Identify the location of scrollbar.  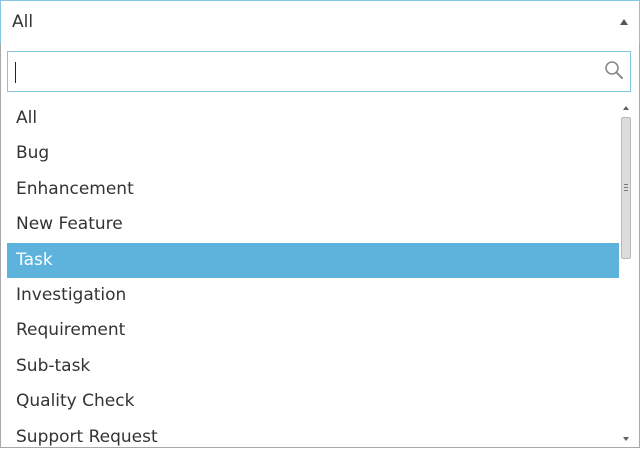
(626, 273).